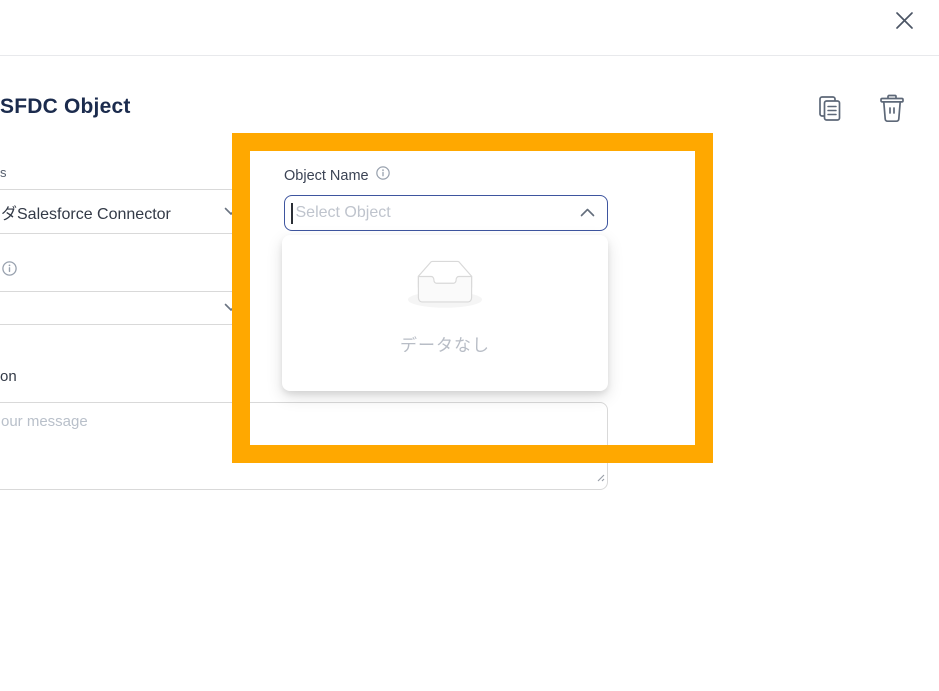 This screenshot has height=691, width=939. Describe the element at coordinates (304, 446) in the screenshot. I see `message-textarea: our message` at that location.